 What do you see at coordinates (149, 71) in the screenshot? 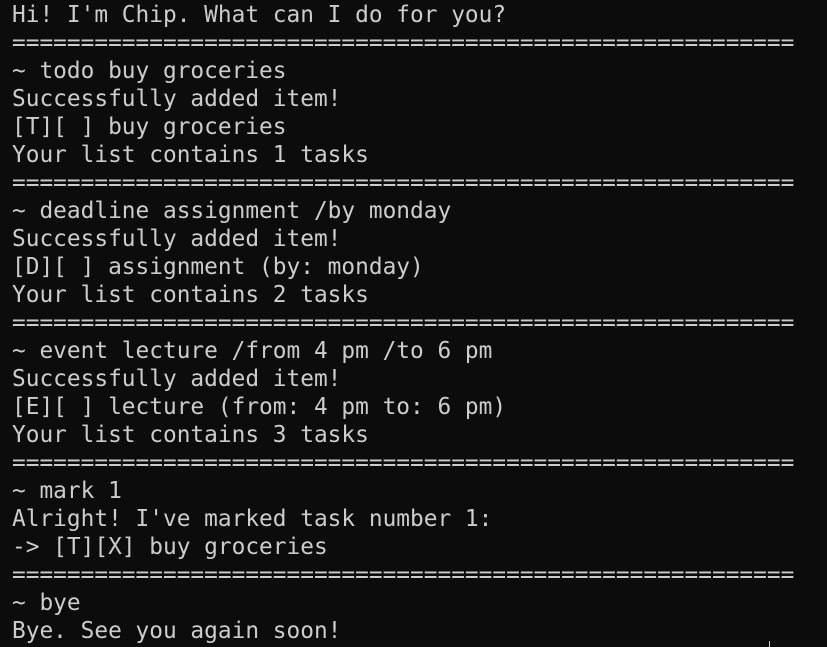
I see `command-line: ~ todo buy groceries` at bounding box center [149, 71].